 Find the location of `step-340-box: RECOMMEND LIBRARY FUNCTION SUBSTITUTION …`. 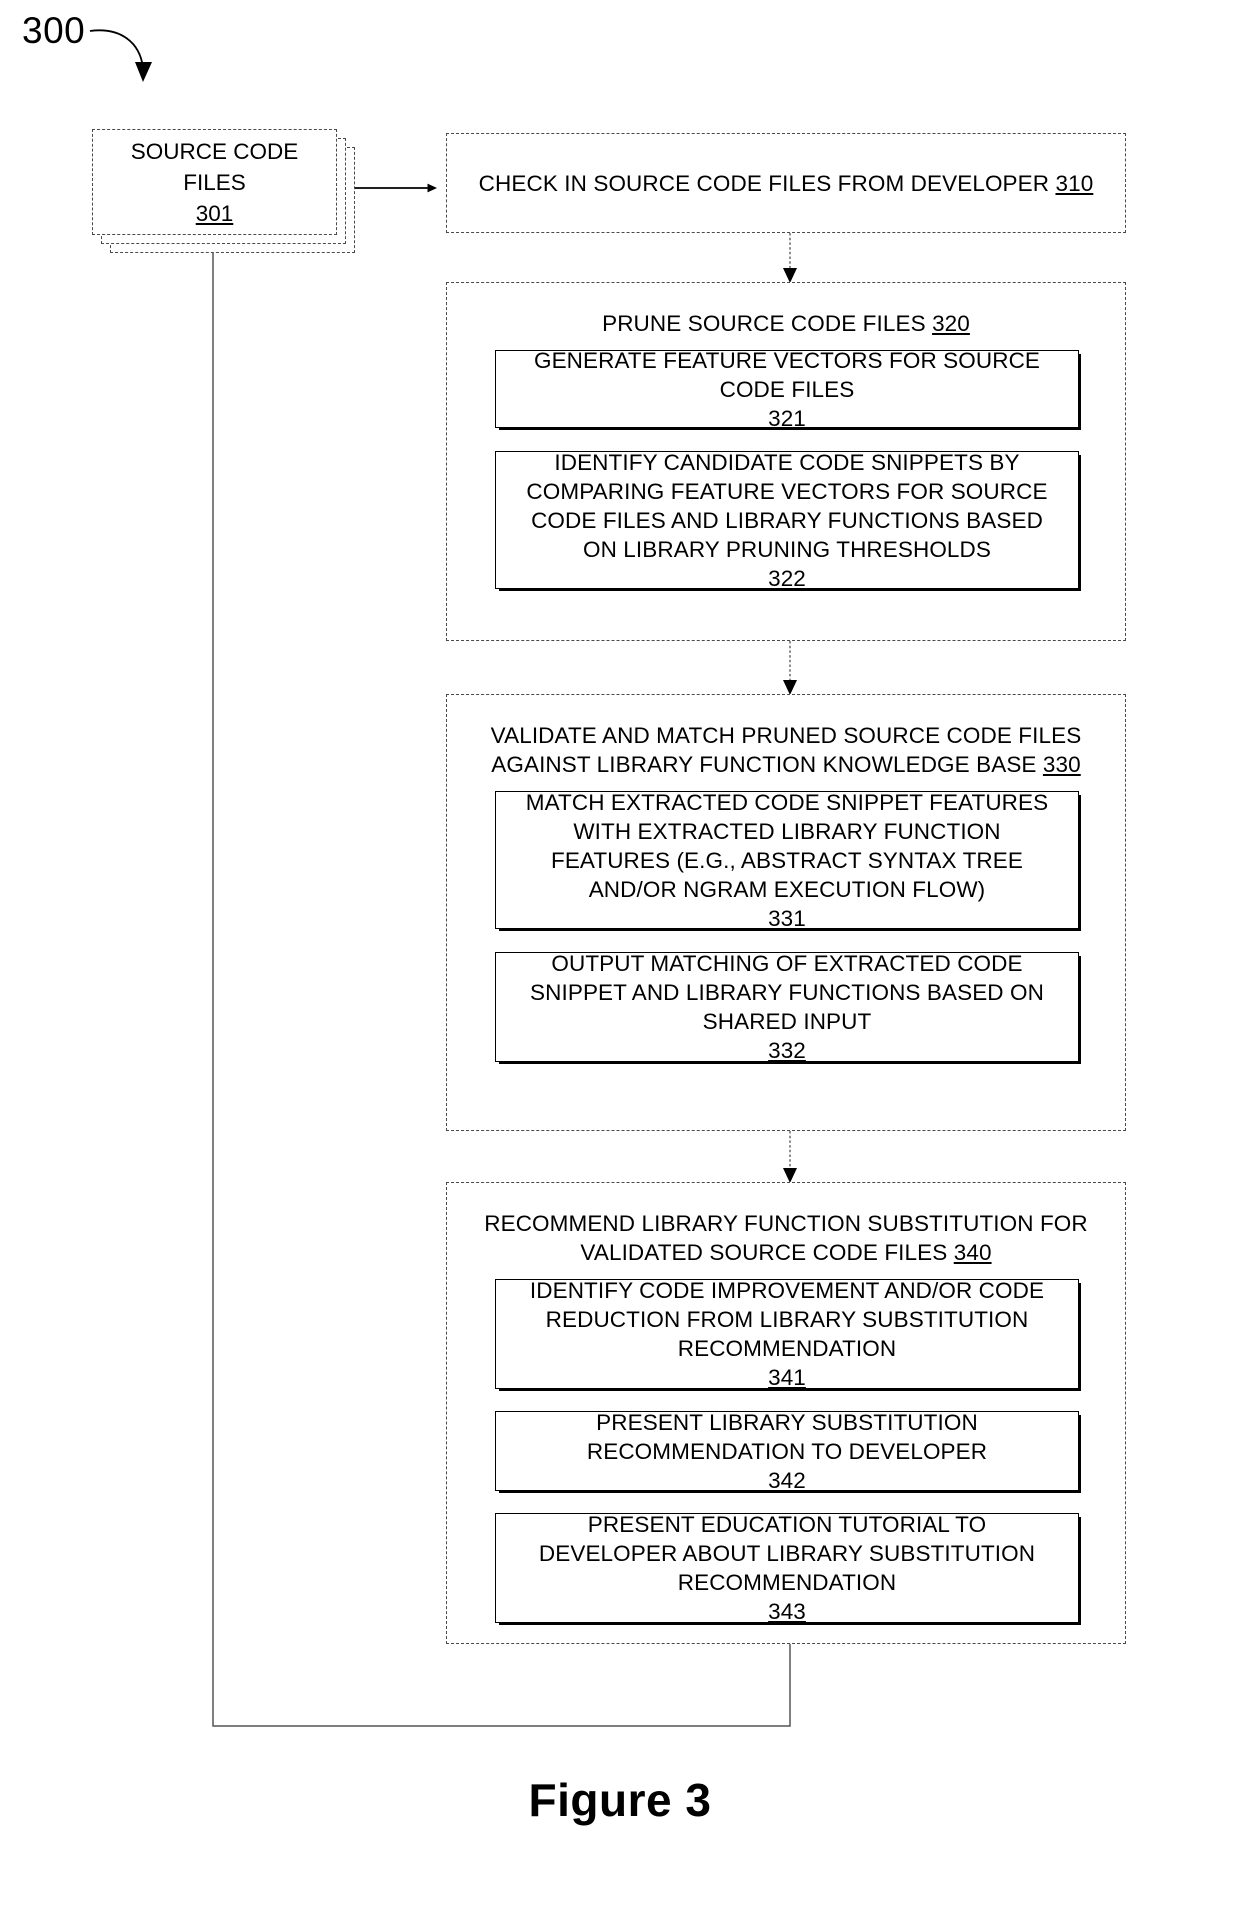

step-340-box: RECOMMEND LIBRARY FUNCTION SUBSTITUTION … is located at coordinates (786, 1413).